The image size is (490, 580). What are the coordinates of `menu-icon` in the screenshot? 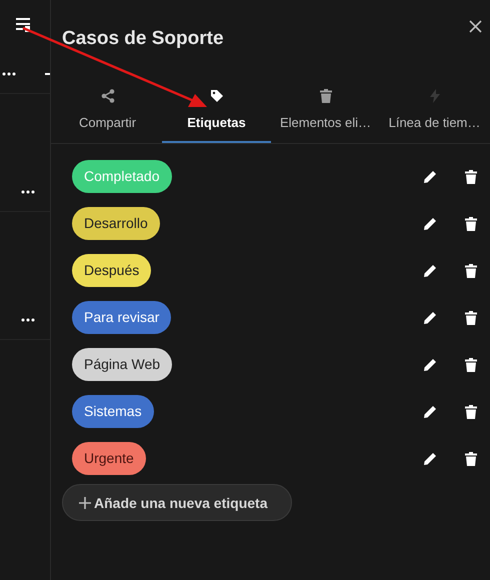 It's located at (24, 25).